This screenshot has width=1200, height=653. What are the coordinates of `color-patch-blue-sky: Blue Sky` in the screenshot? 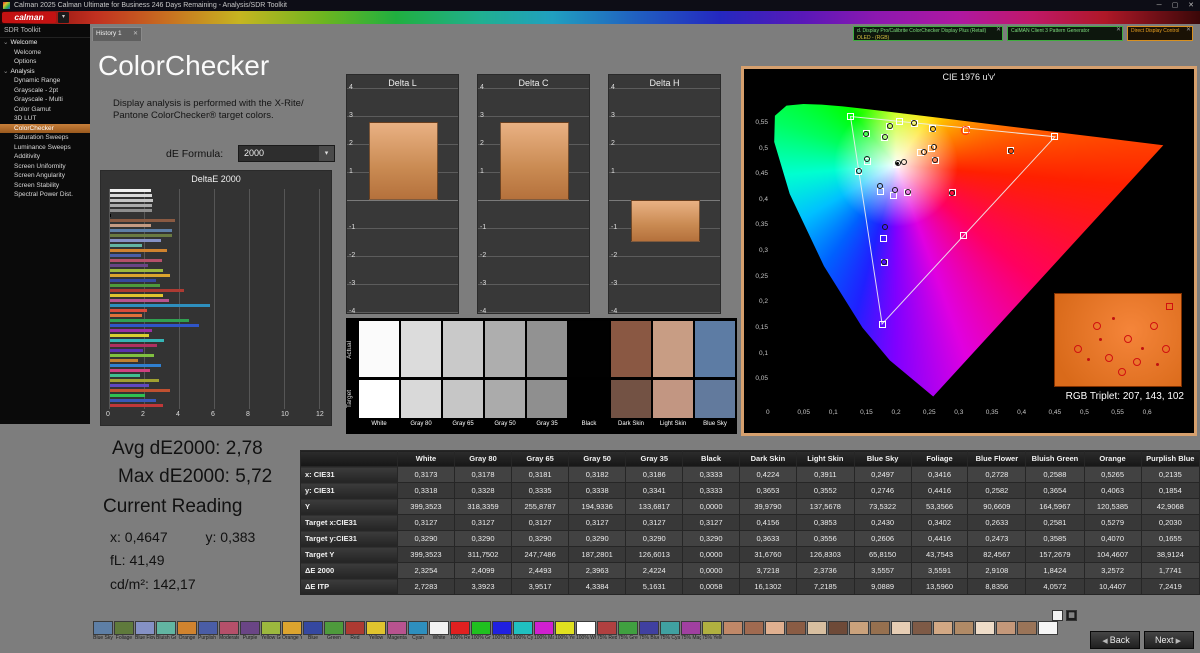 It's located at (103, 631).